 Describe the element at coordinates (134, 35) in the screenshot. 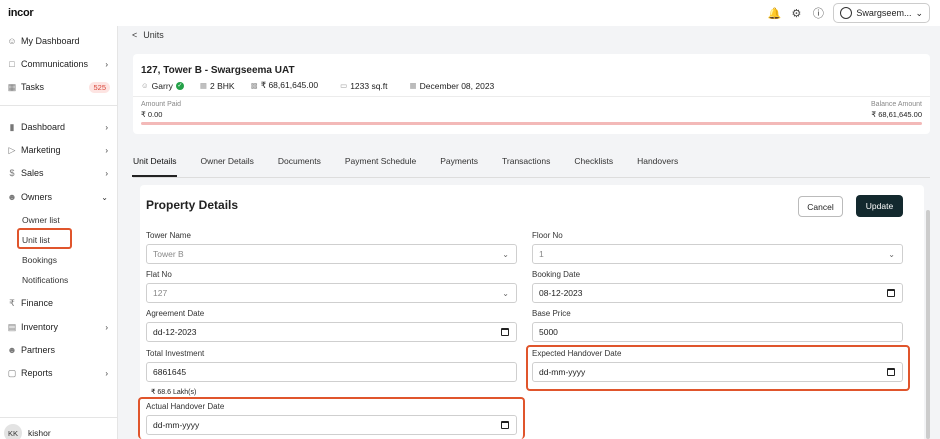

I see `back-icon: <` at that location.